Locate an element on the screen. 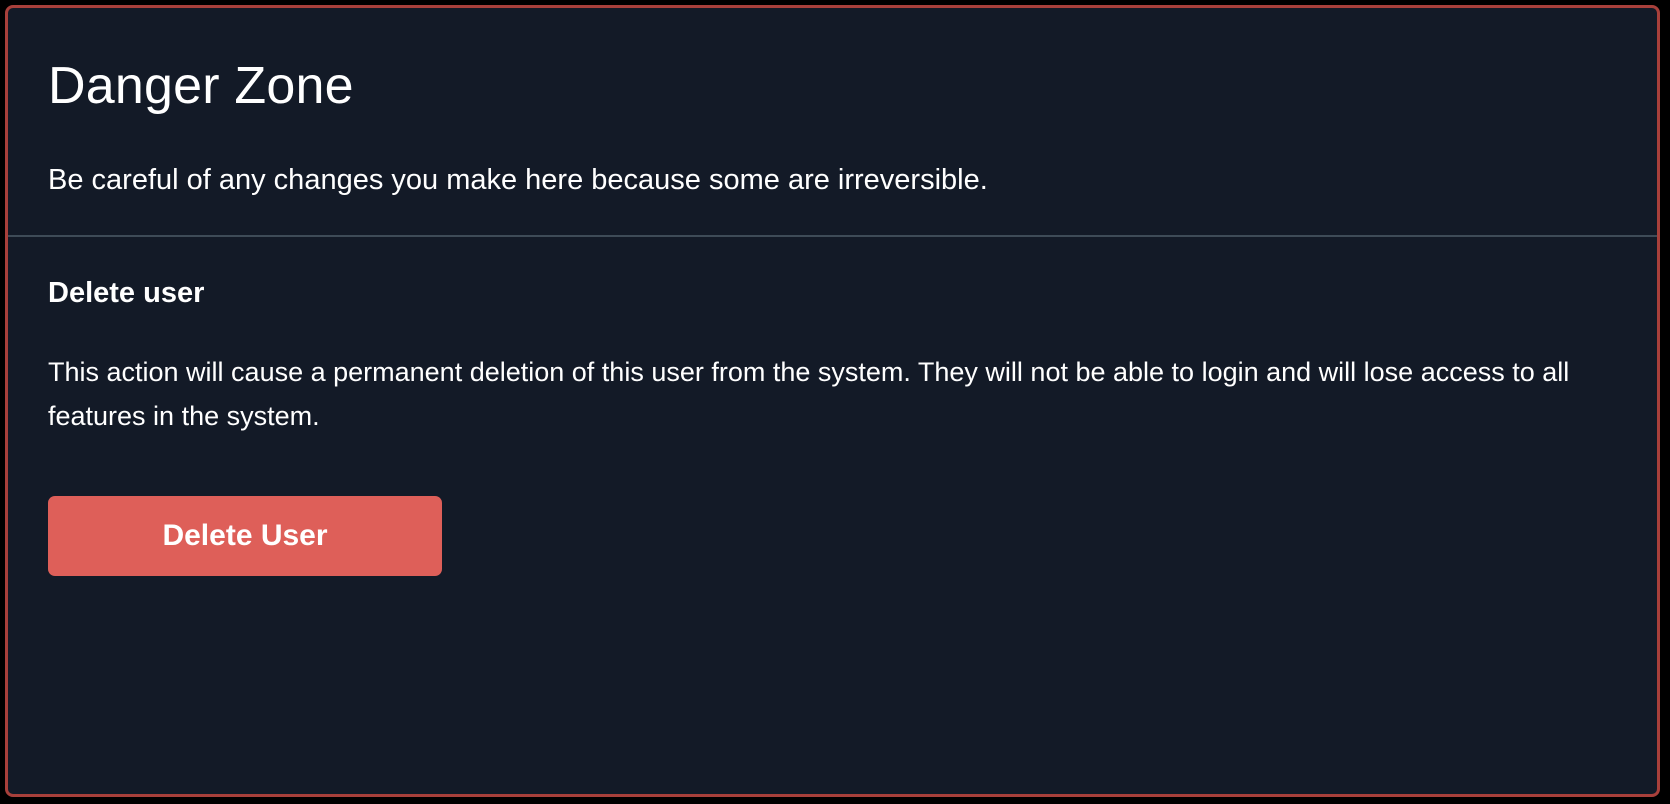 The image size is (1670, 804). delete-user-title: Delete user is located at coordinates (126, 293).